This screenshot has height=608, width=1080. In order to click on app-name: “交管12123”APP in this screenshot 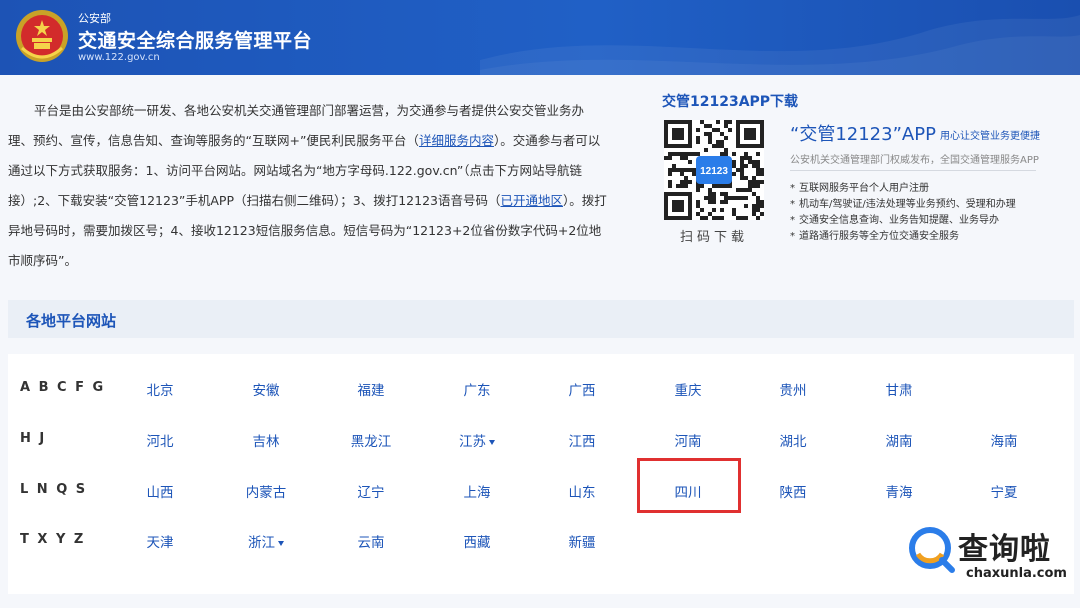, I will do `click(863, 134)`.